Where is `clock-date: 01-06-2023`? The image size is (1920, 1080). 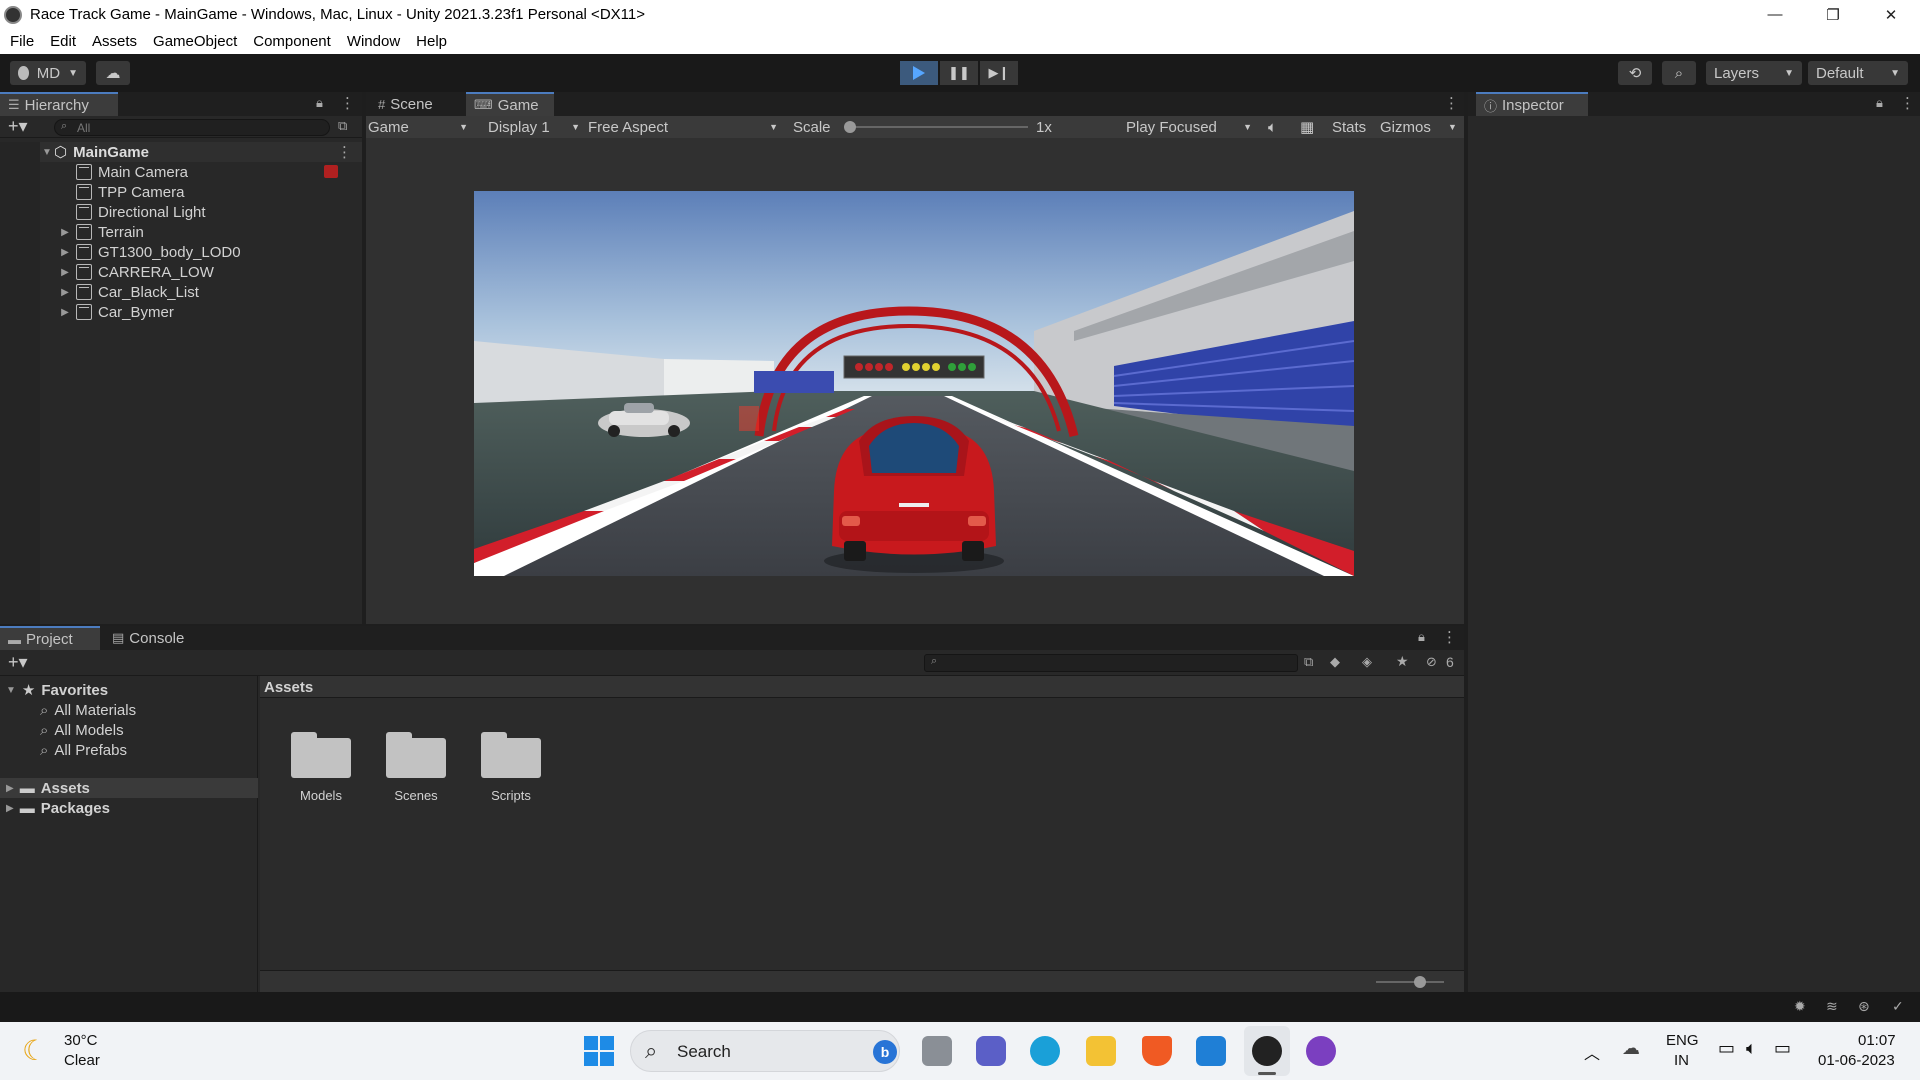
clock-date: 01-06-2023 is located at coordinates (1856, 1060).